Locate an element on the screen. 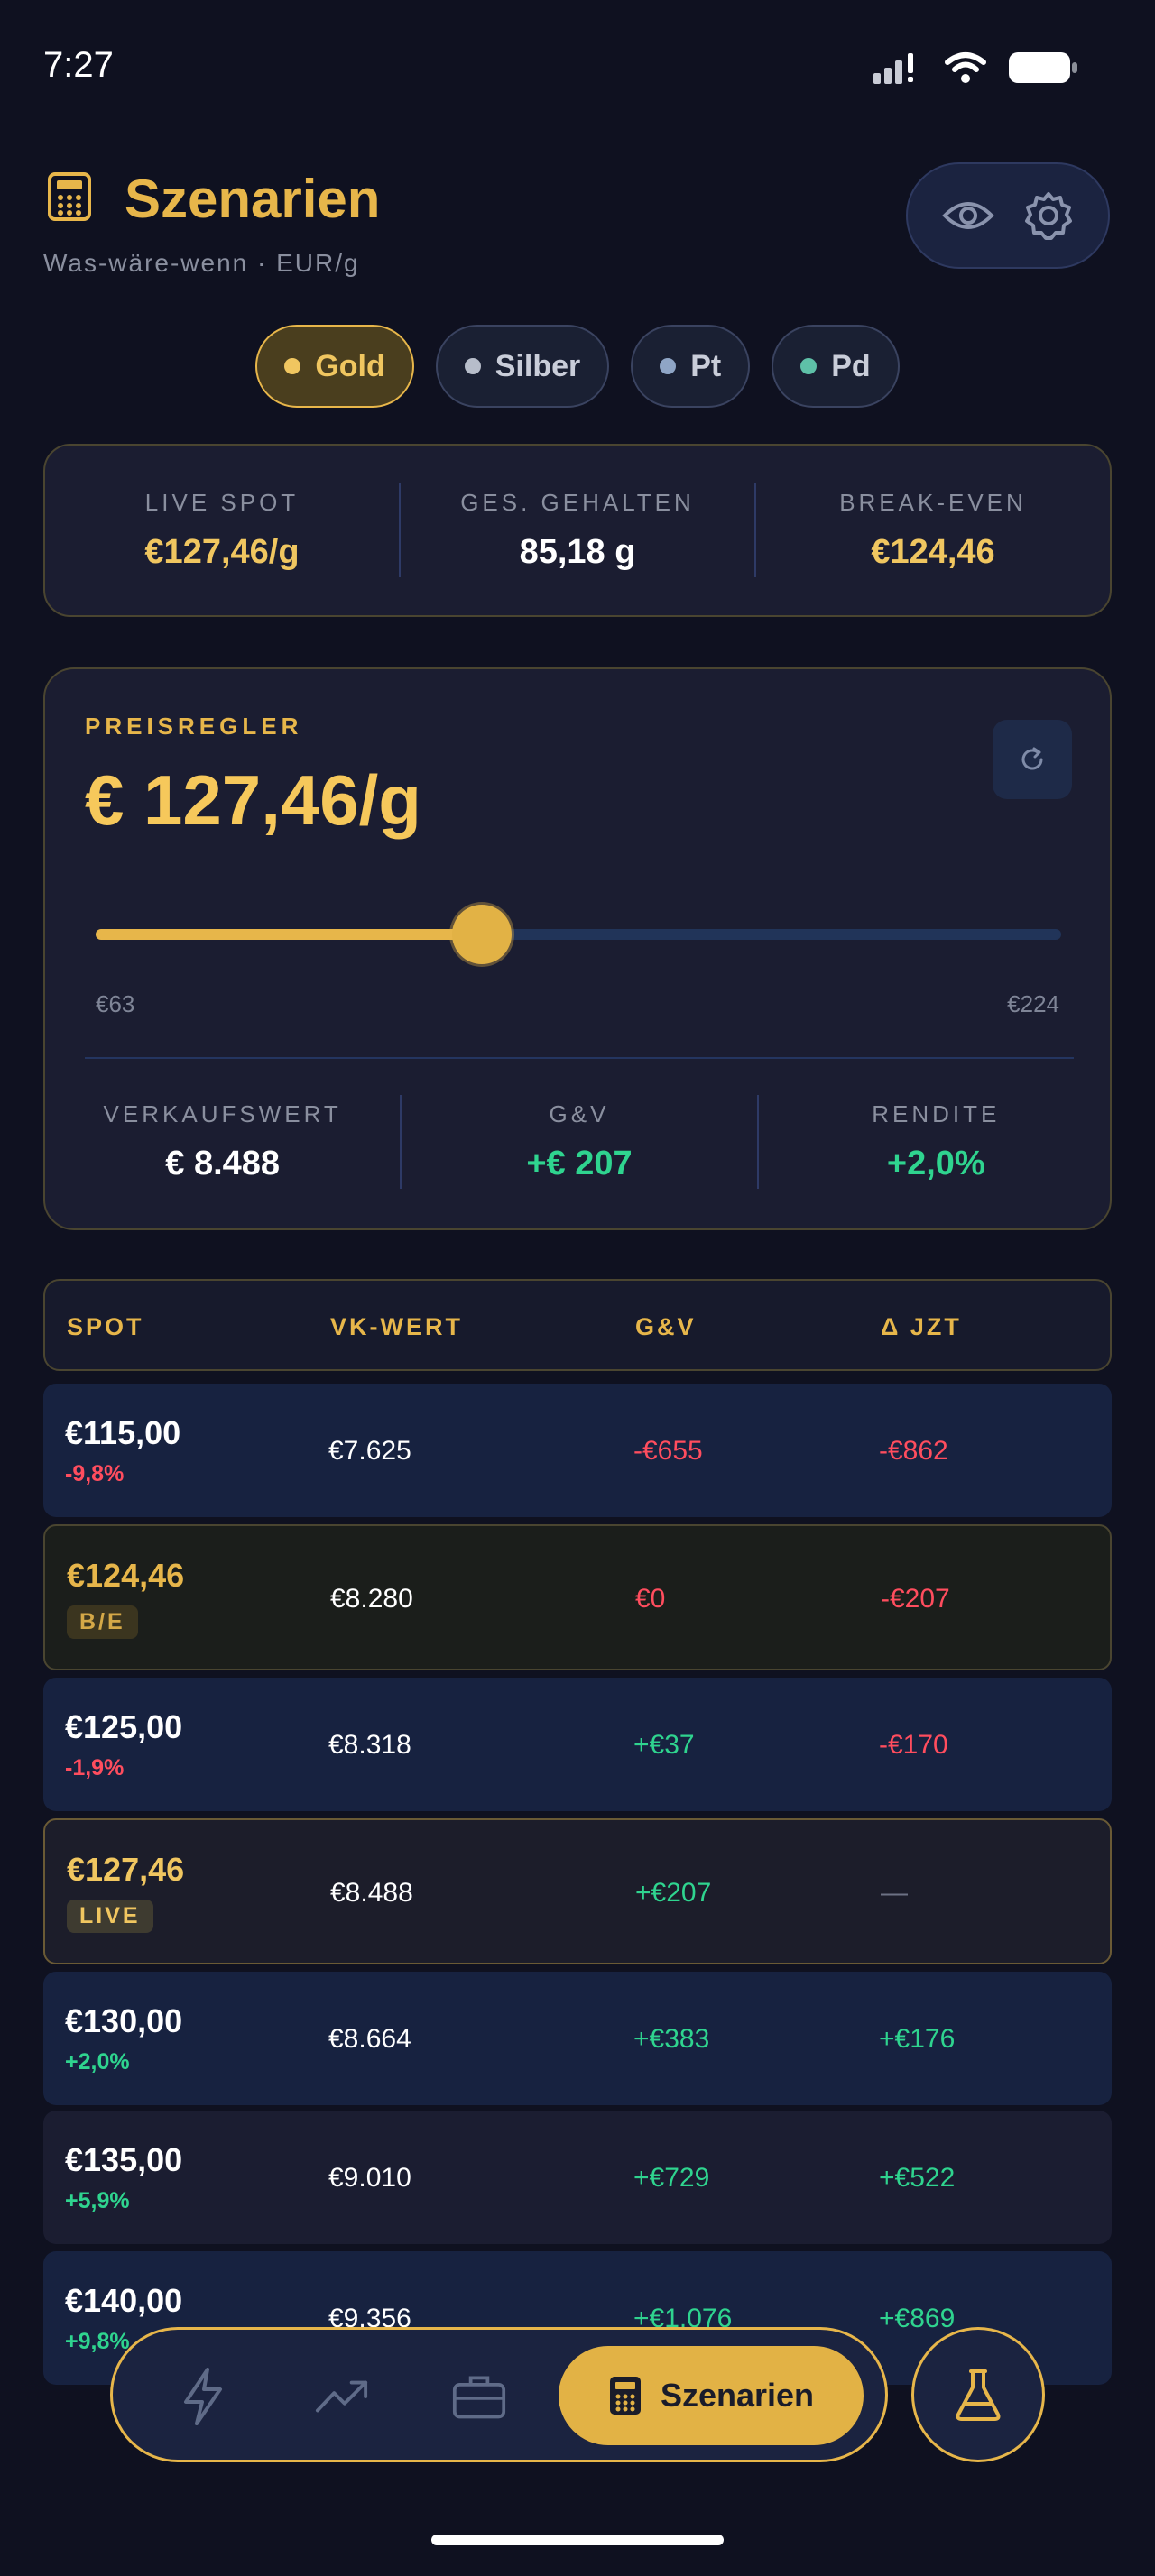 The image size is (1155, 2576). row-gv: €0 is located at coordinates (650, 1599).